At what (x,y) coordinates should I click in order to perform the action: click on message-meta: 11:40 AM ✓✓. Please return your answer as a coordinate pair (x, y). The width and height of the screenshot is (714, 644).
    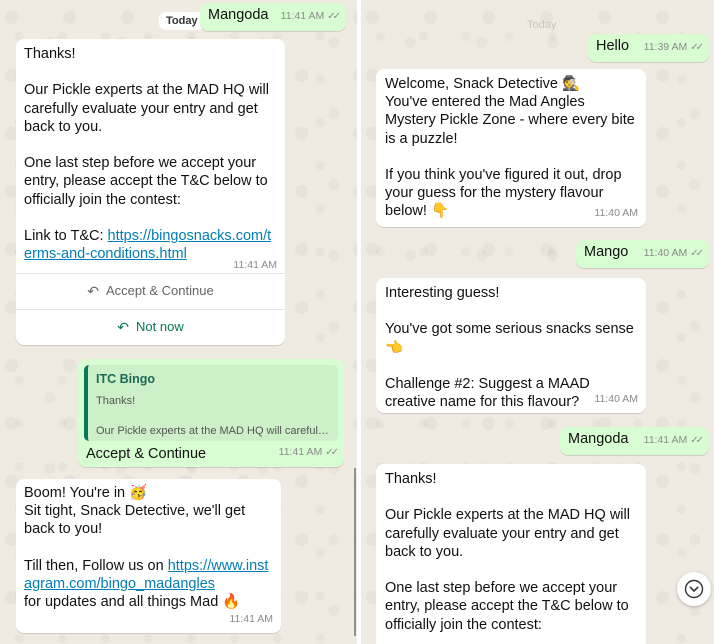
    Looking at the image, I should click on (673, 252).